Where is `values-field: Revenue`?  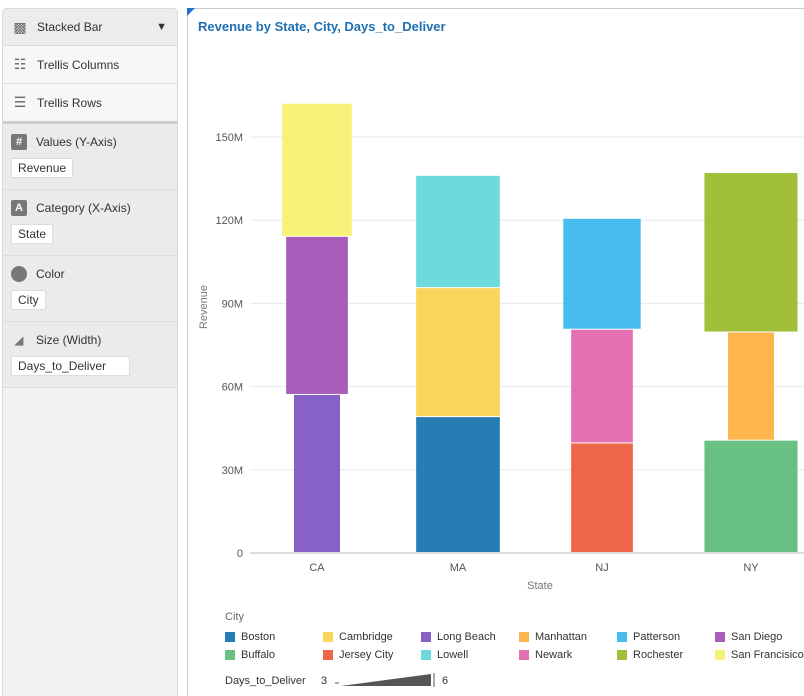
values-field: Revenue is located at coordinates (42, 168).